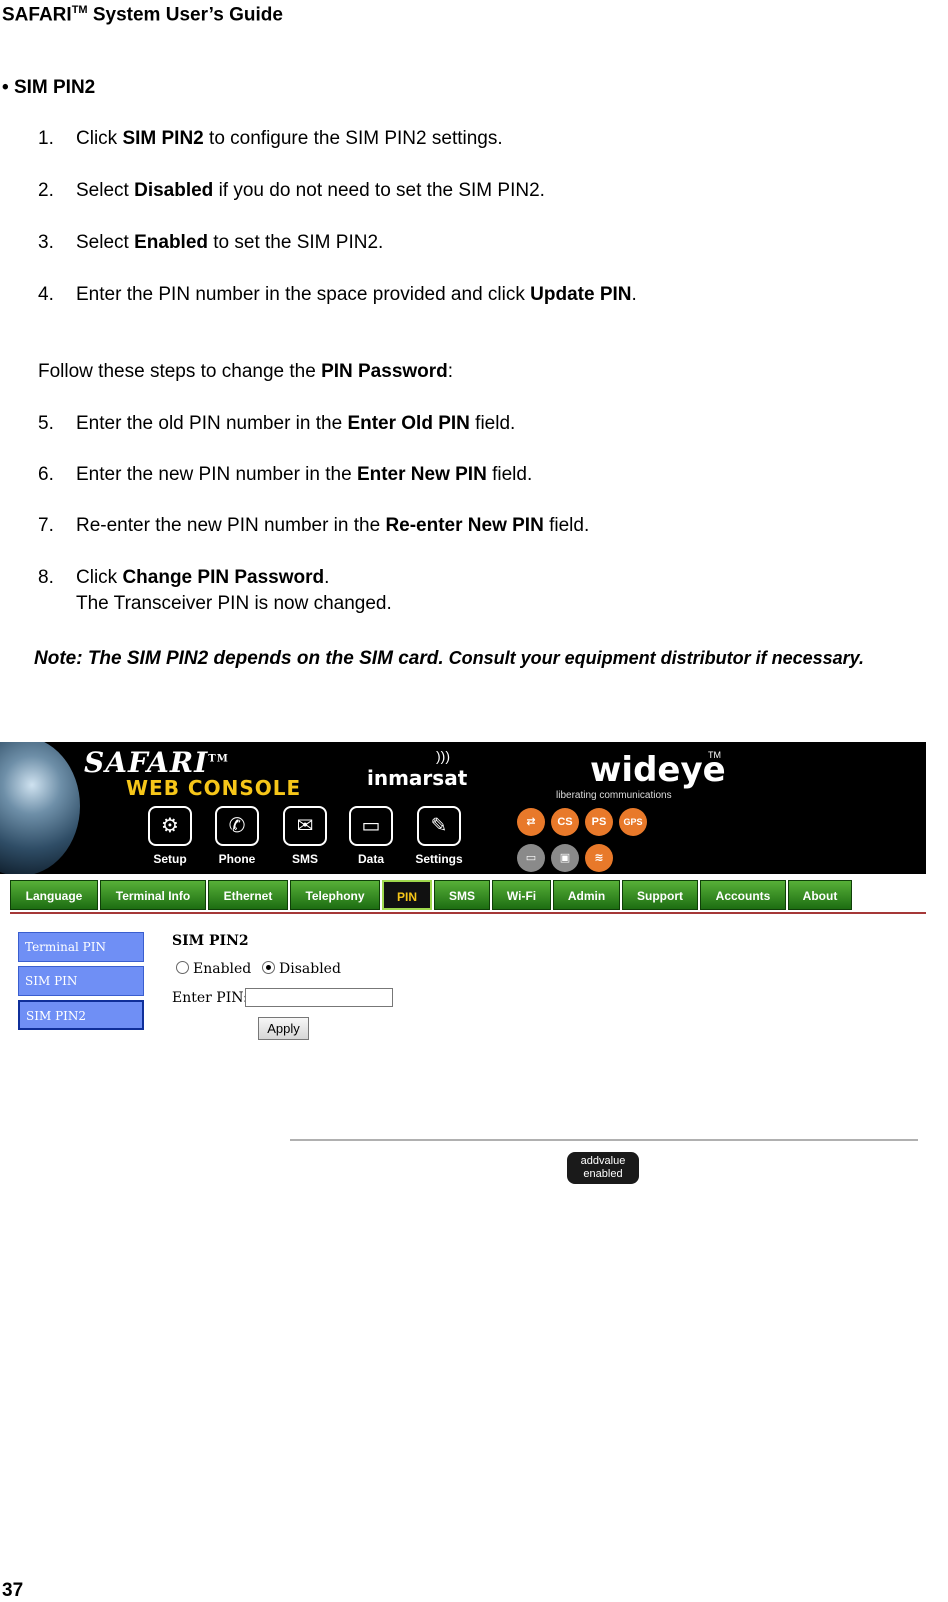 The image size is (948, 1602). What do you see at coordinates (234, 603) in the screenshot?
I see `step-8-result: The Transceiver PIN is now changed.` at bounding box center [234, 603].